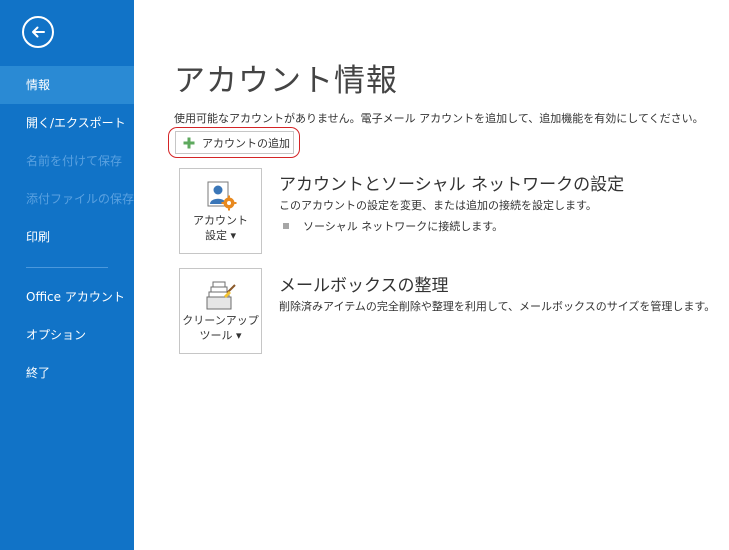  Describe the element at coordinates (80, 199) in the screenshot. I see `nav-item-save-attachments: 添付ファイルの保存` at that location.